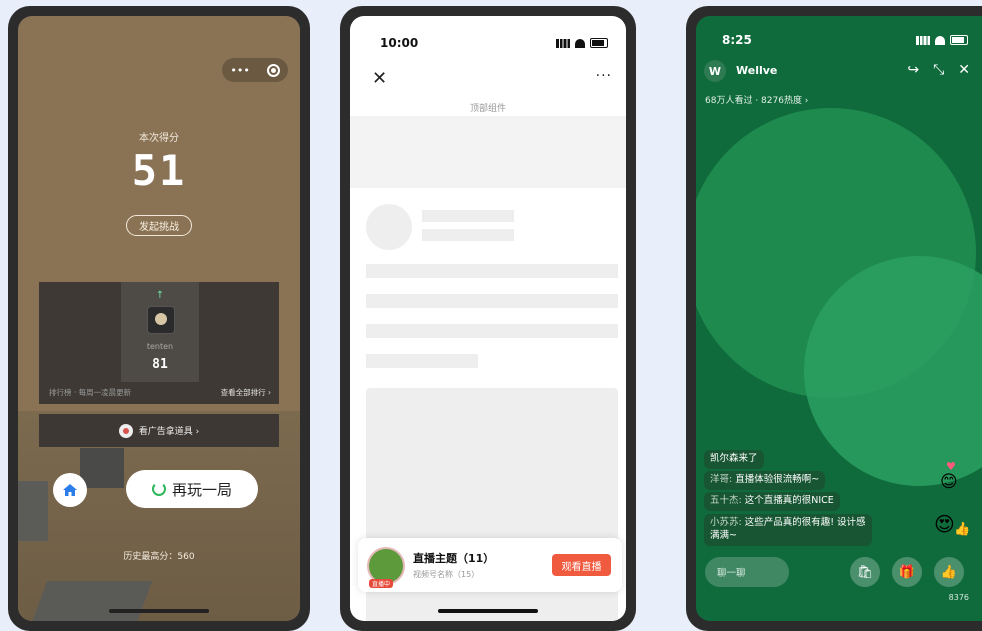  Describe the element at coordinates (160, 295) in the screenshot. I see `rank-up-icon: ↑` at that location.